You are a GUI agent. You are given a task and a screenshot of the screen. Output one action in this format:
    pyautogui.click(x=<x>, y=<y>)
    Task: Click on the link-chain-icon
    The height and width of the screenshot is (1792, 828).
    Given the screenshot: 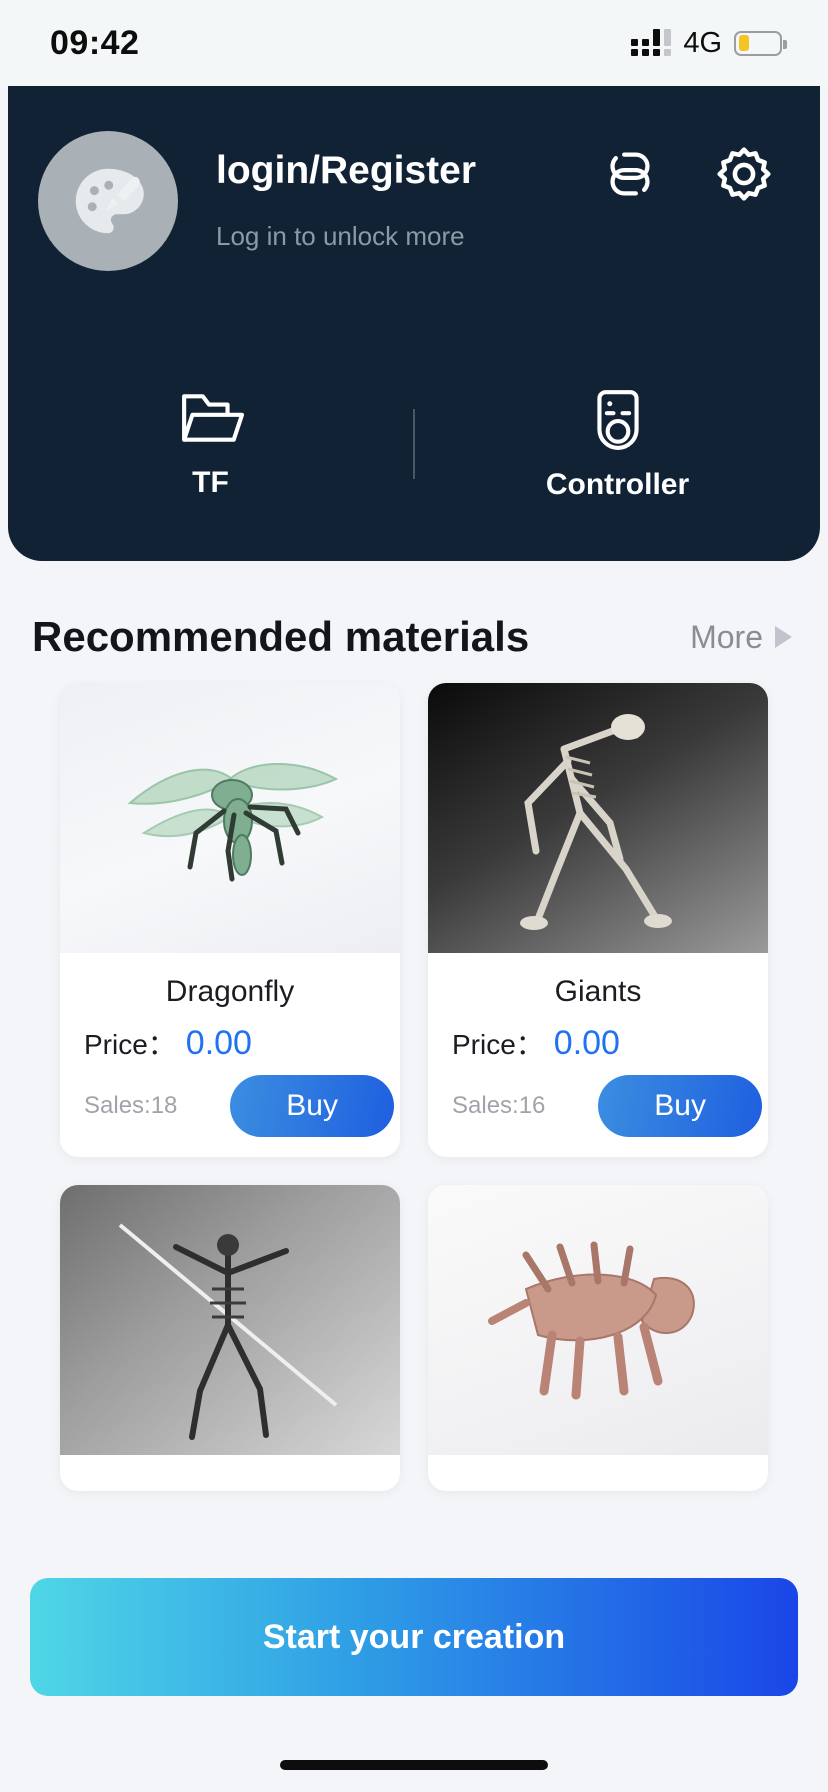 What is the action you would take?
    pyautogui.click(x=630, y=174)
    